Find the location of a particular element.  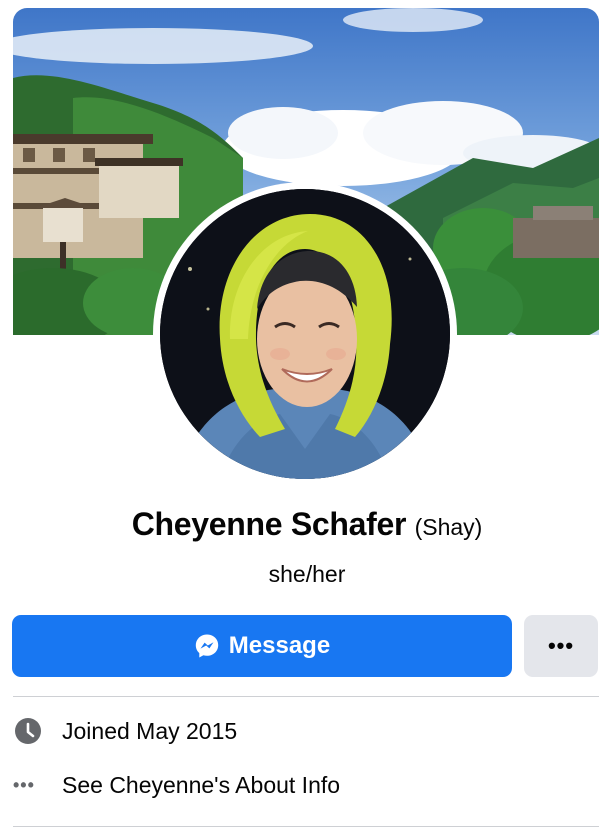

about-info-link: ••• See Cheyenne's About Info is located at coordinates (306, 785).